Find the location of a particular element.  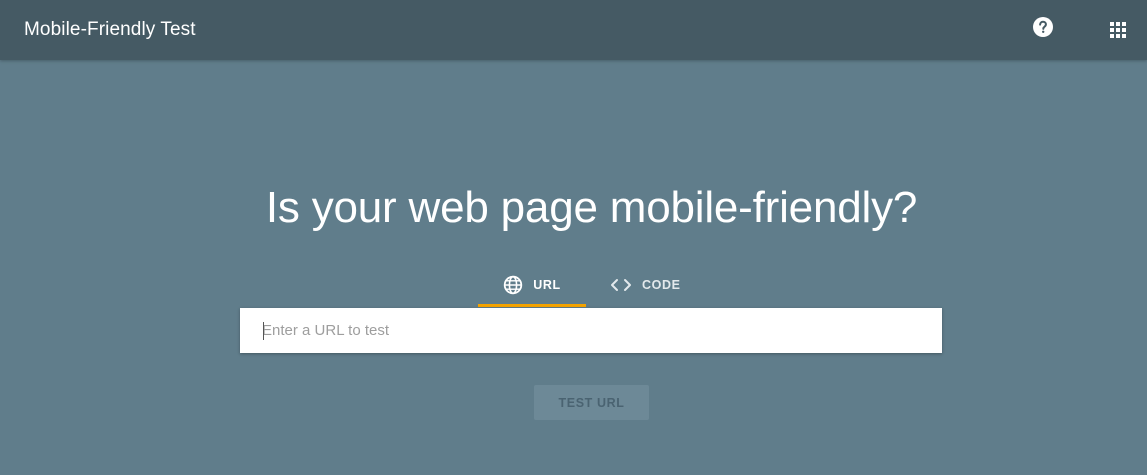

url-input is located at coordinates (592, 330).